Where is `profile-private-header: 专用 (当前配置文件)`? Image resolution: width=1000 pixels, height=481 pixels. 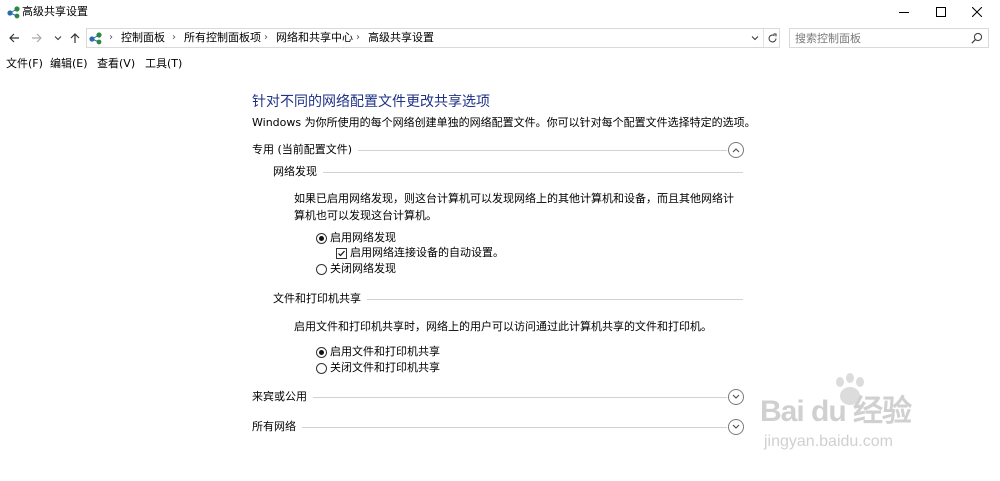 profile-private-header: 专用 (当前配置文件) is located at coordinates (305, 150).